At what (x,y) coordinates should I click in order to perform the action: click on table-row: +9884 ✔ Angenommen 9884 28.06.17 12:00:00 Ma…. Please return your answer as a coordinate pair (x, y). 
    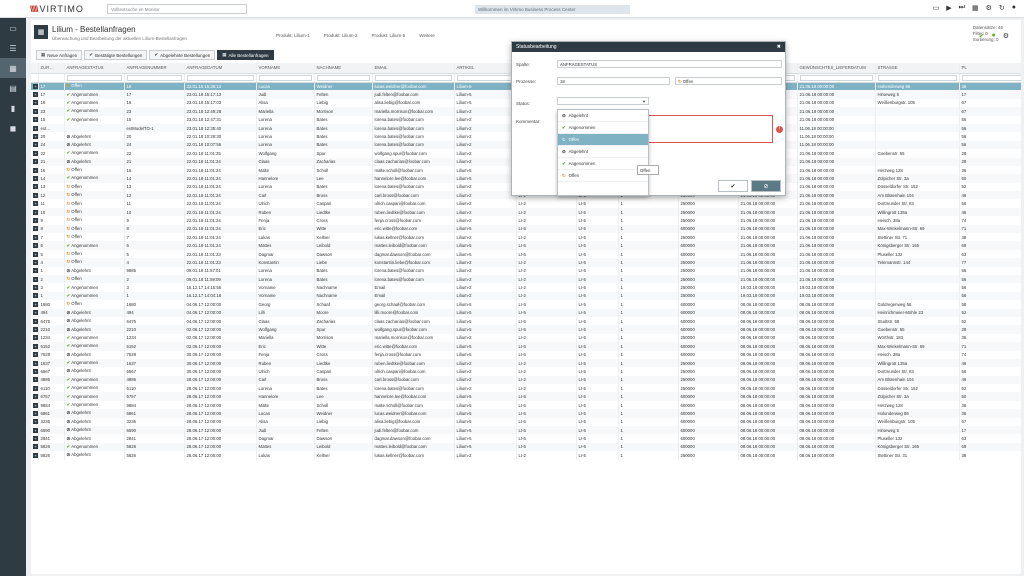
    Looking at the image, I should click on (526, 405).